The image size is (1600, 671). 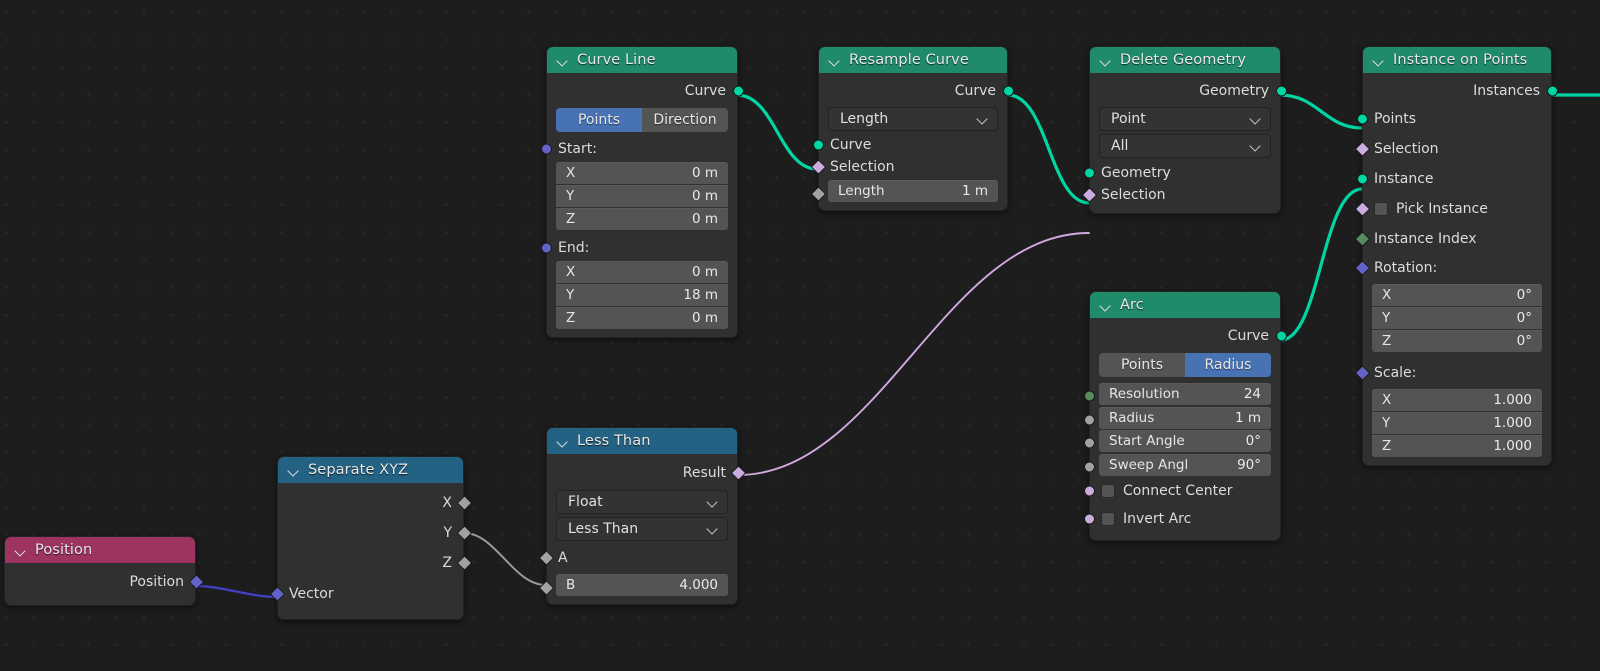 What do you see at coordinates (546, 149) in the screenshot?
I see `socket-input-start` at bounding box center [546, 149].